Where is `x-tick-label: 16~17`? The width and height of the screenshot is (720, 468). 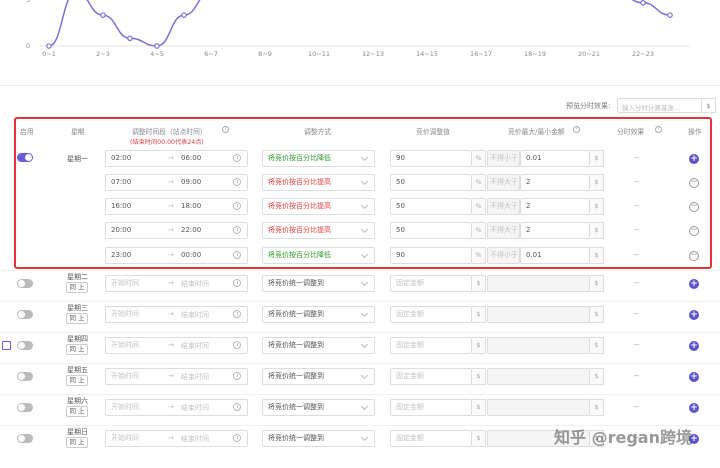
x-tick-label: 16~17 is located at coordinates (481, 54).